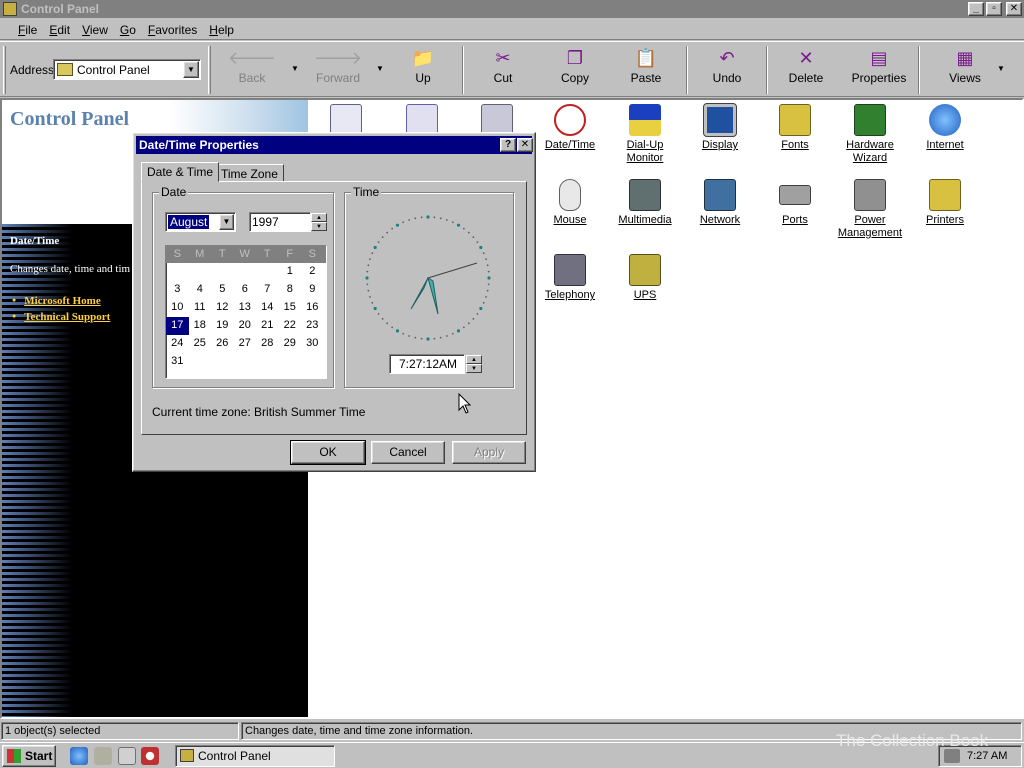 The image size is (1024, 768). What do you see at coordinates (200, 308) in the screenshot?
I see `calendar-day: 11` at bounding box center [200, 308].